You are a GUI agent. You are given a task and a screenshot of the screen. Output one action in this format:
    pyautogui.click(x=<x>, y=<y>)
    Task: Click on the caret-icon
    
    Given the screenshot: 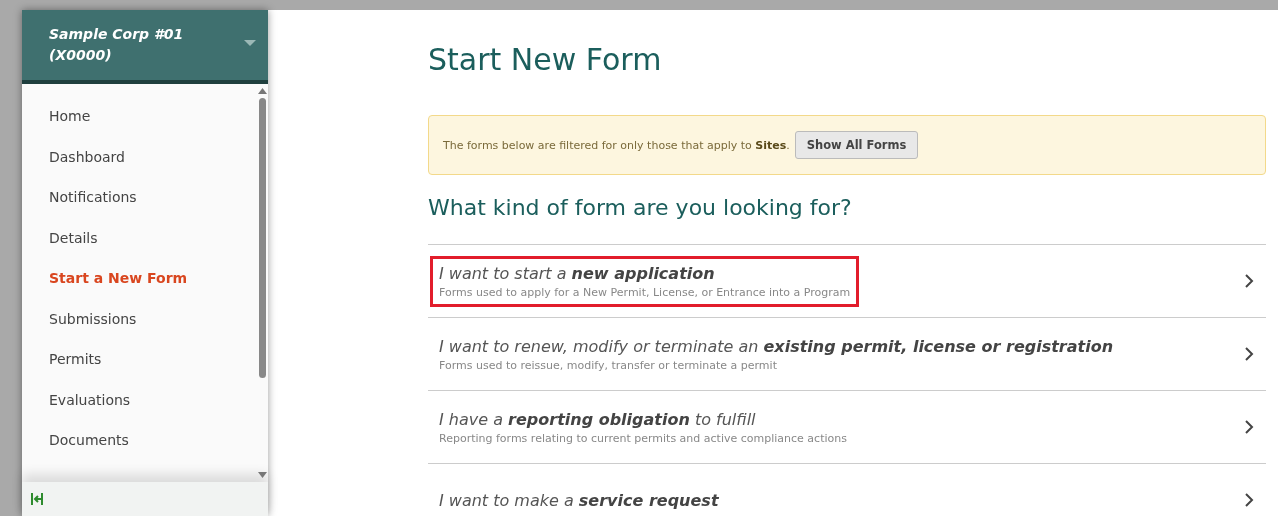 What is the action you would take?
    pyautogui.click(x=250, y=43)
    